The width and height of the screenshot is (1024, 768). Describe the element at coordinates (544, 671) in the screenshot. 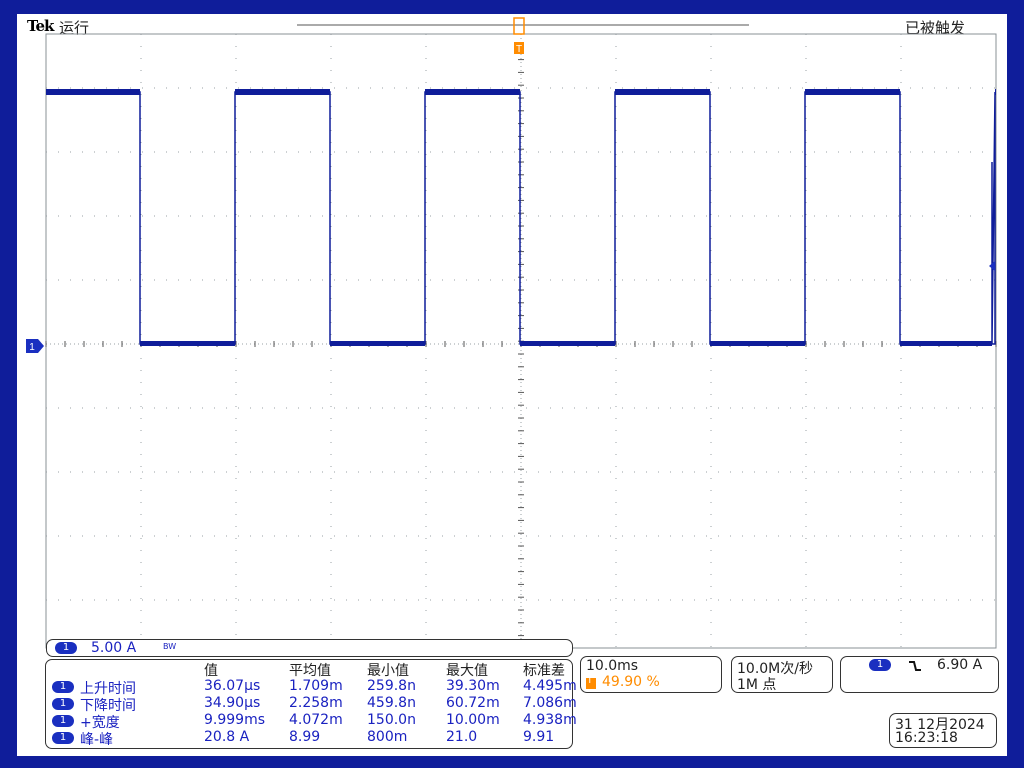

I see `measurement-header: 标准差` at that location.